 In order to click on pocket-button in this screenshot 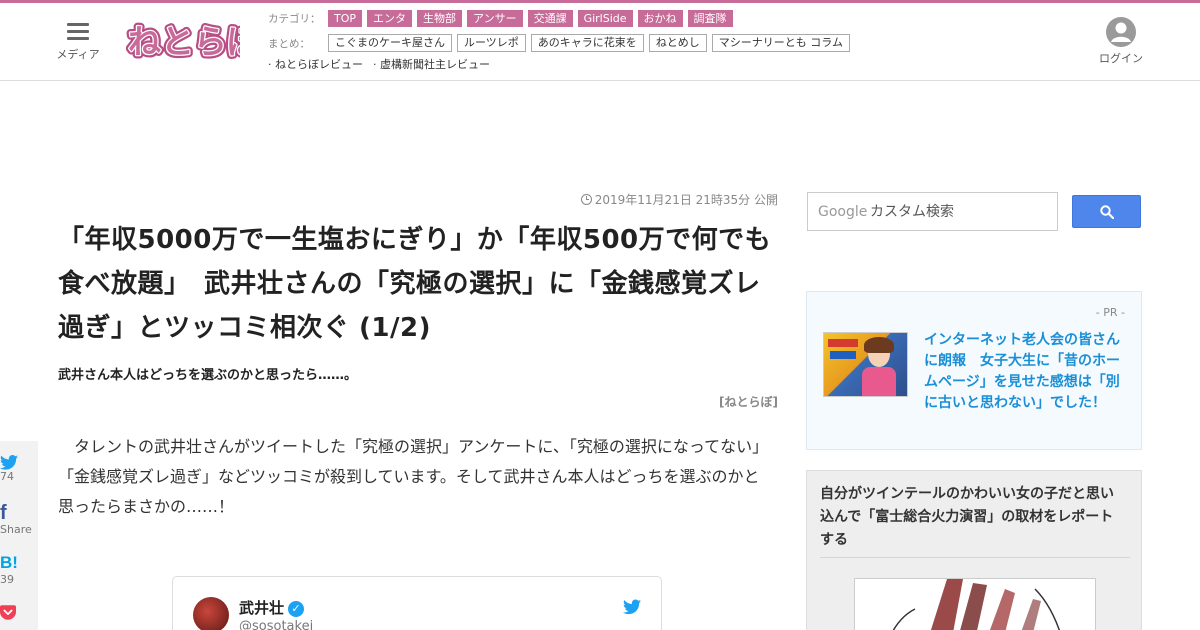, I will do `click(19, 612)`.